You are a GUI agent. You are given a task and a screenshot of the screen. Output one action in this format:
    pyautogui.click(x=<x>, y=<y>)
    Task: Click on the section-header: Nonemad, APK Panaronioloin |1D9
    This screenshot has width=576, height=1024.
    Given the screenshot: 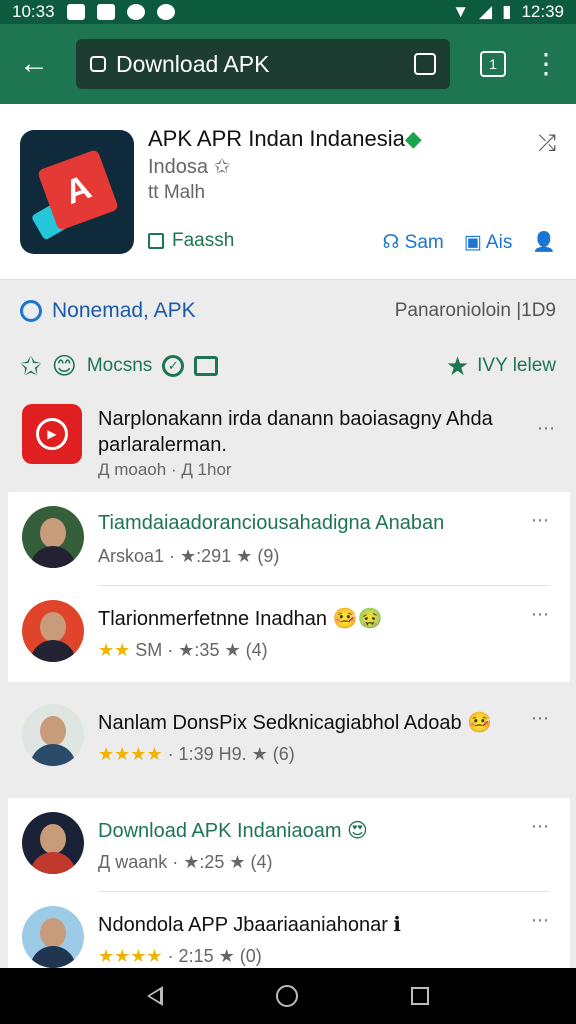 What is the action you would take?
    pyautogui.click(x=288, y=311)
    